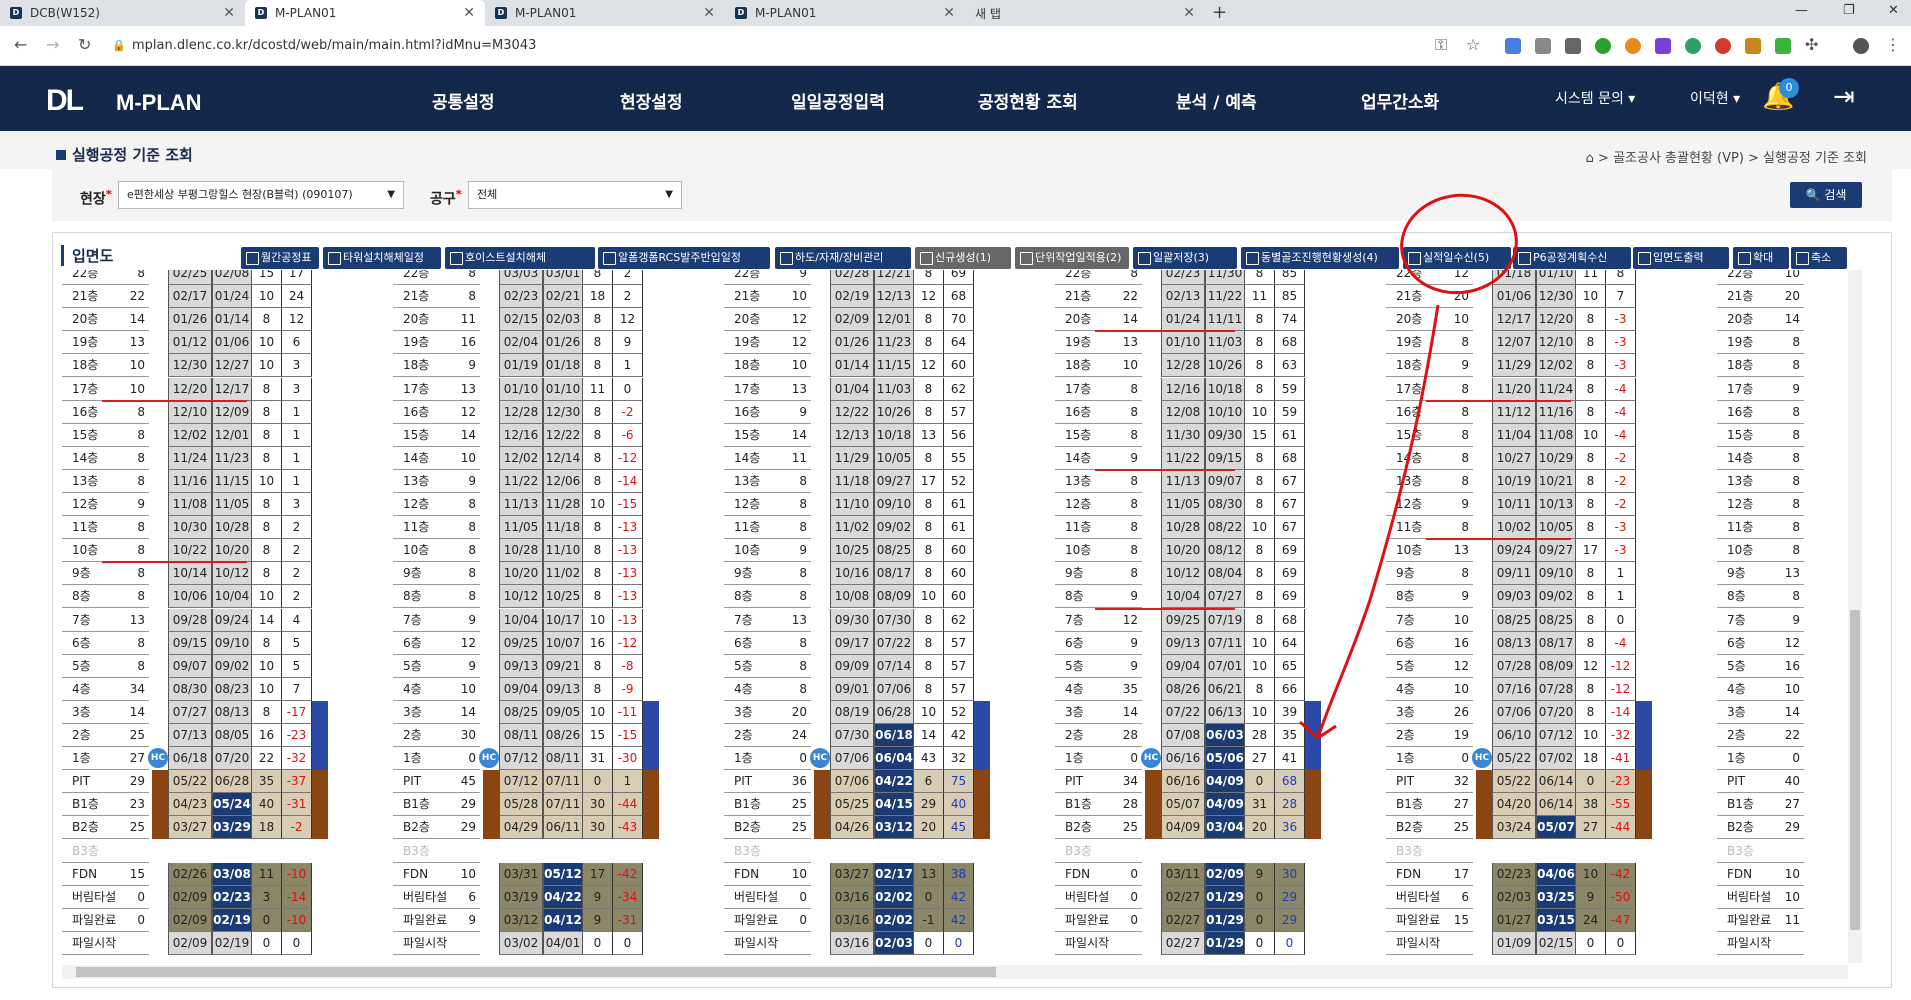  What do you see at coordinates (1369, 522) in the screenshot?
I see `annotation-arrow` at bounding box center [1369, 522].